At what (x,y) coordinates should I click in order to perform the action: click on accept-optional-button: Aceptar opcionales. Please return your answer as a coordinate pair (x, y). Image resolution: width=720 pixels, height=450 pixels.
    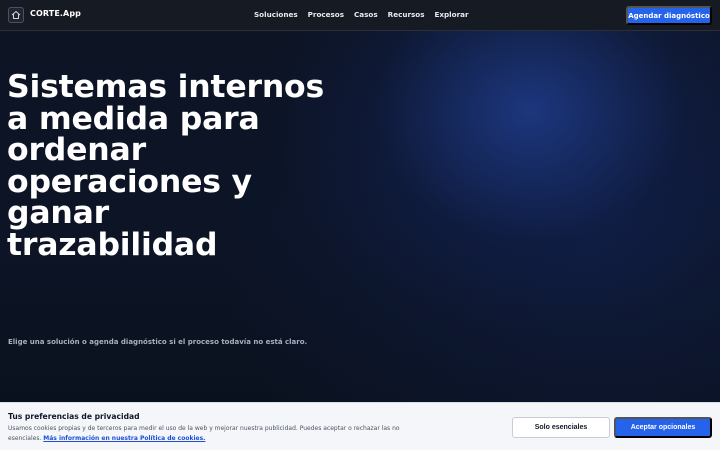
    Looking at the image, I should click on (663, 427).